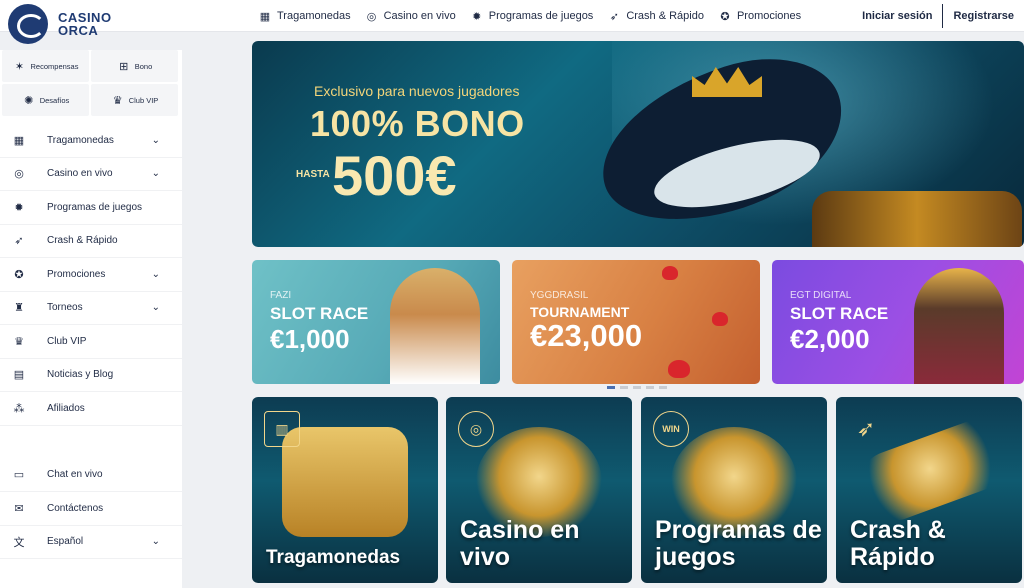  What do you see at coordinates (66, 408) in the screenshot?
I see `sidebar-item-label: Afiliados` at bounding box center [66, 408].